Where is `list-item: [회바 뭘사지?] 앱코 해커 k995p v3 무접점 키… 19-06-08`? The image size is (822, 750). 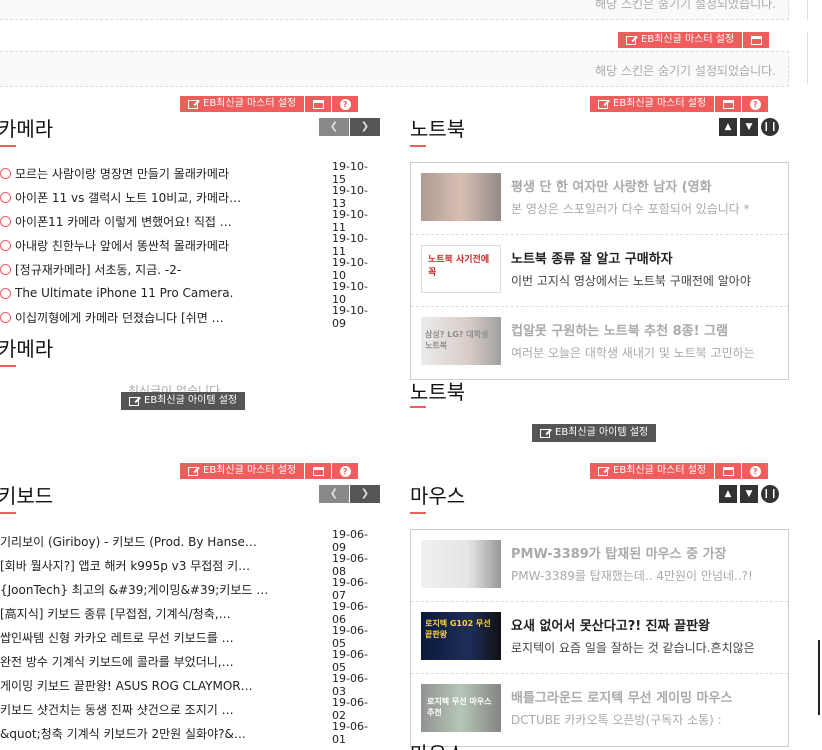
list-item: [회바 뭘사지?] 앱코 해커 k995p v3 무접점 키… 19-06-08 is located at coordinates (190, 565).